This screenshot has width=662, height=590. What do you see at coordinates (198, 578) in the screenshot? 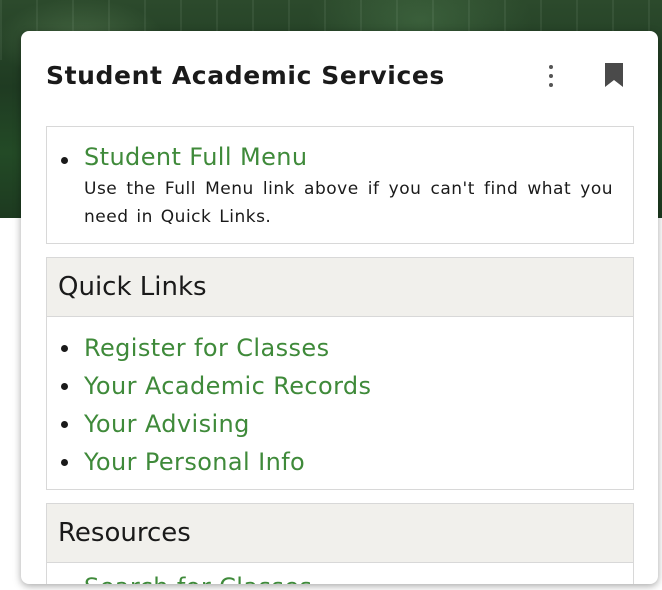
I see `search-for-classes-link: Search for Classes` at bounding box center [198, 578].